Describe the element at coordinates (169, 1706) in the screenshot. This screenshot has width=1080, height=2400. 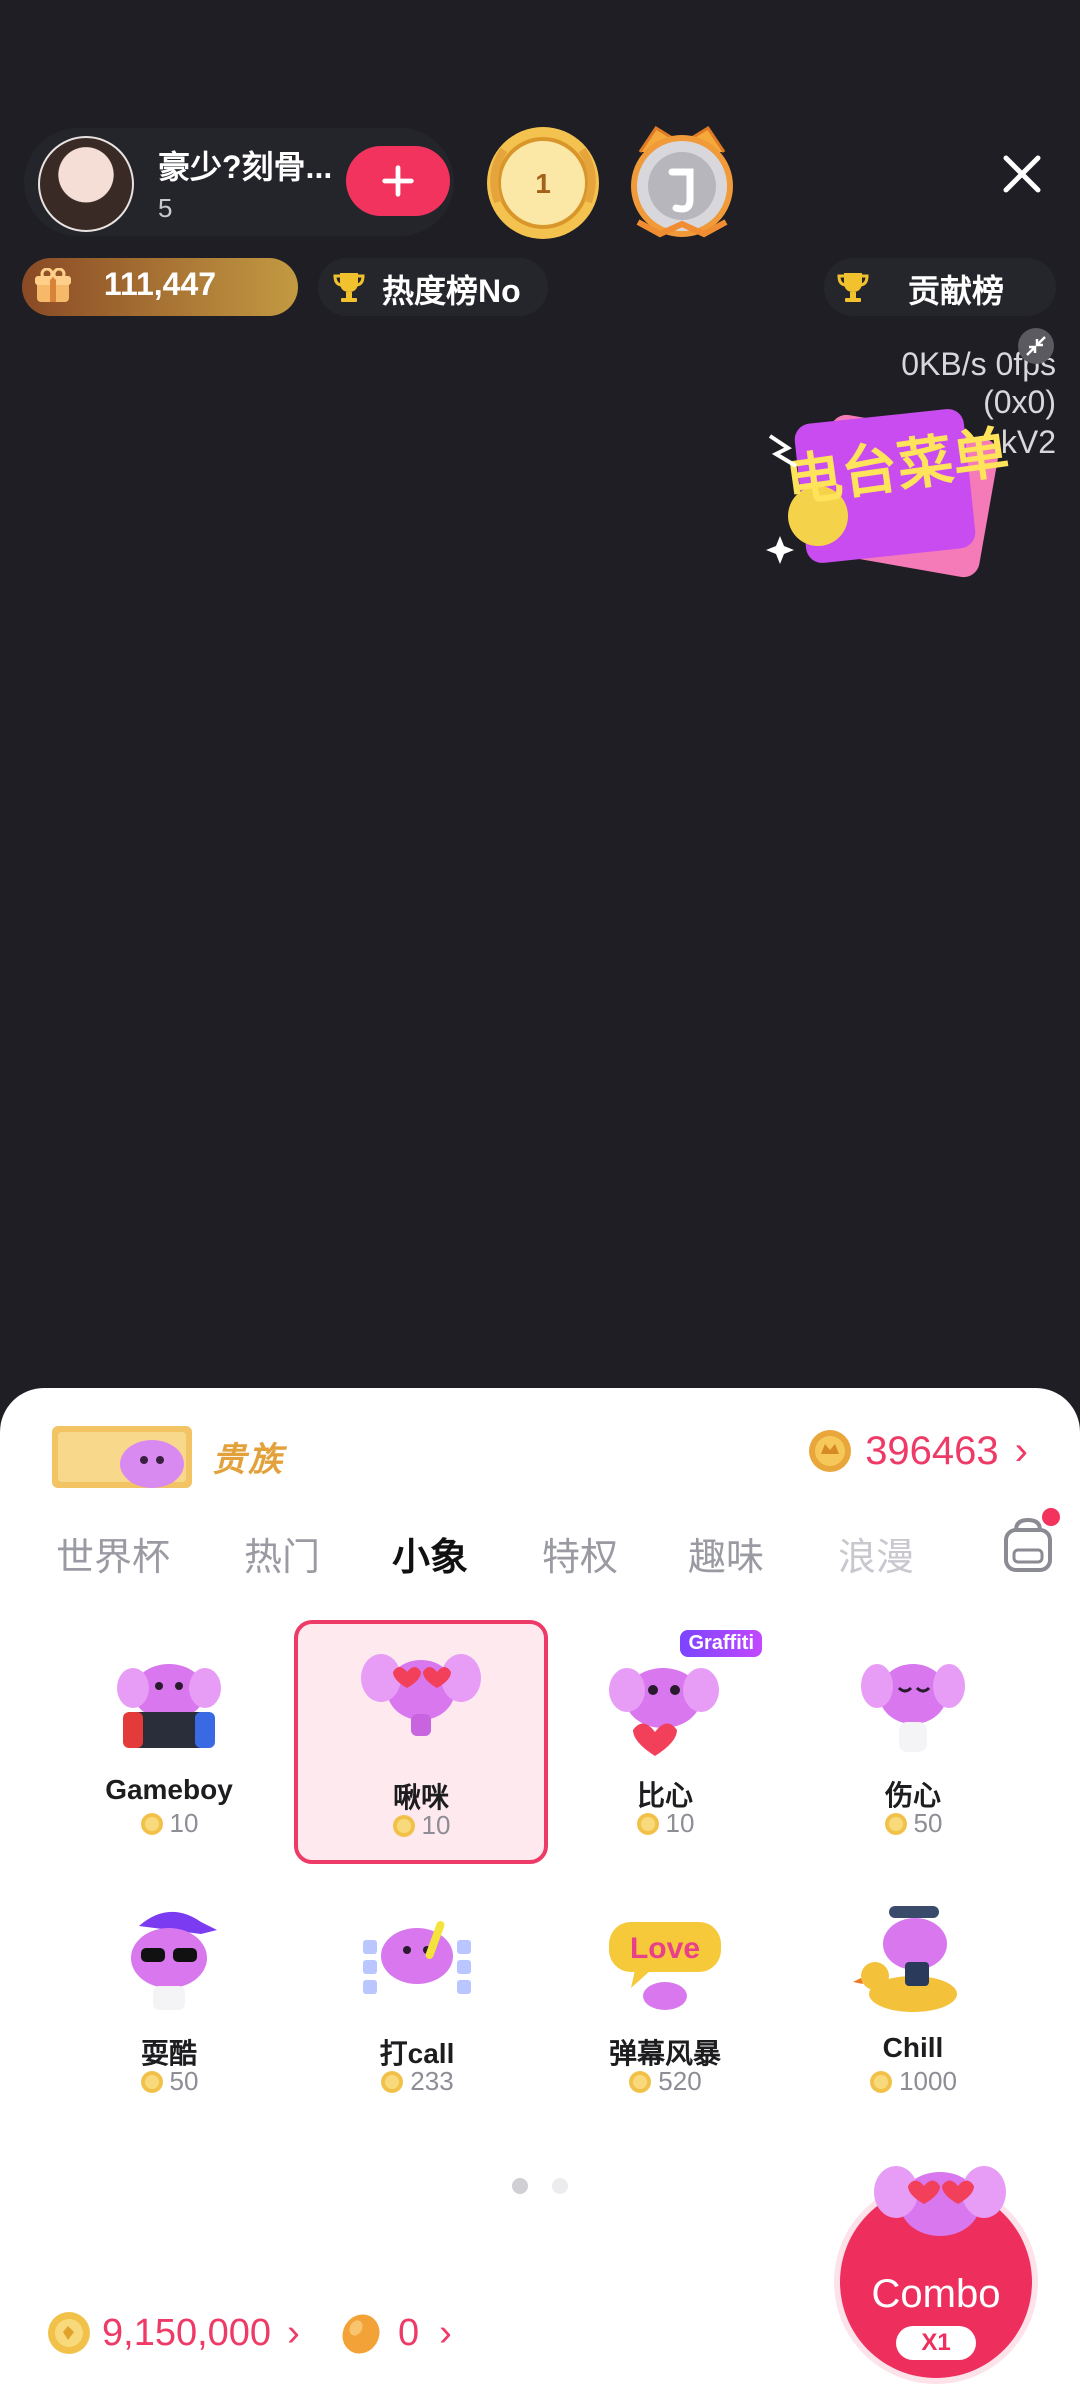
I see `elephant-gameboy-icon` at that location.